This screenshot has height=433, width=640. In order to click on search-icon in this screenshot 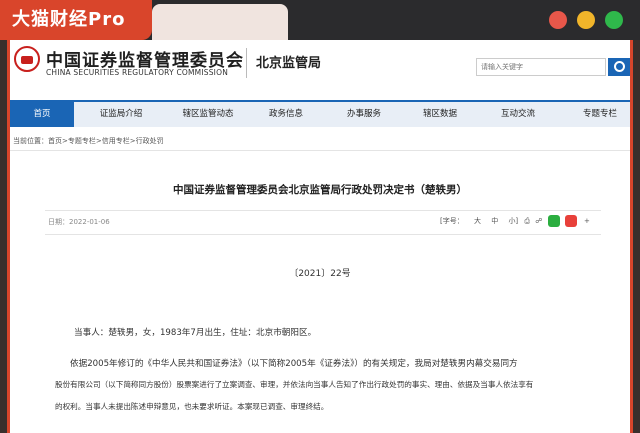, I will do `click(619, 67)`.